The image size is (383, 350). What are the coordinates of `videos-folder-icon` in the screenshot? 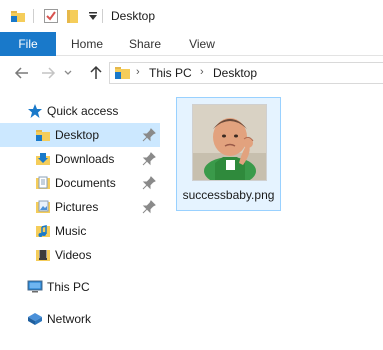 It's located at (43, 255).